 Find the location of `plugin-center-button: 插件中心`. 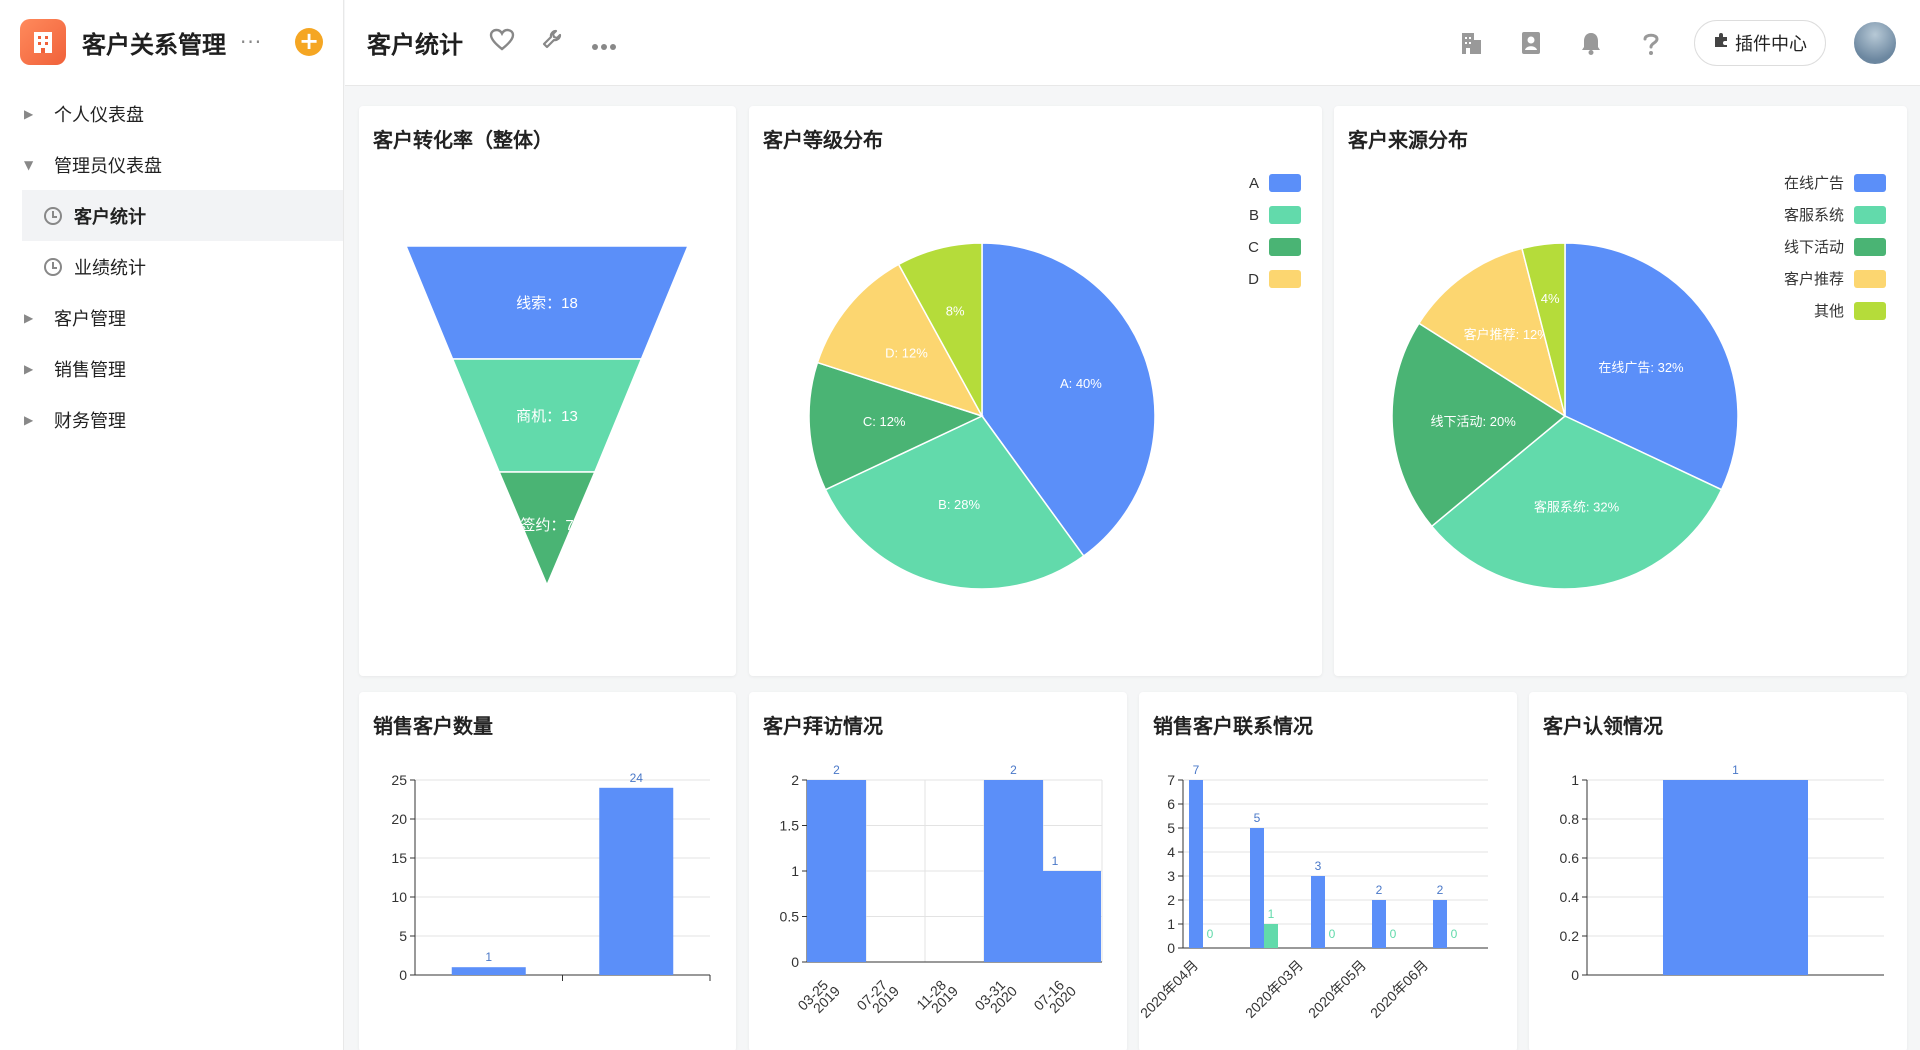

plugin-center-button: 插件中心 is located at coordinates (1760, 42).